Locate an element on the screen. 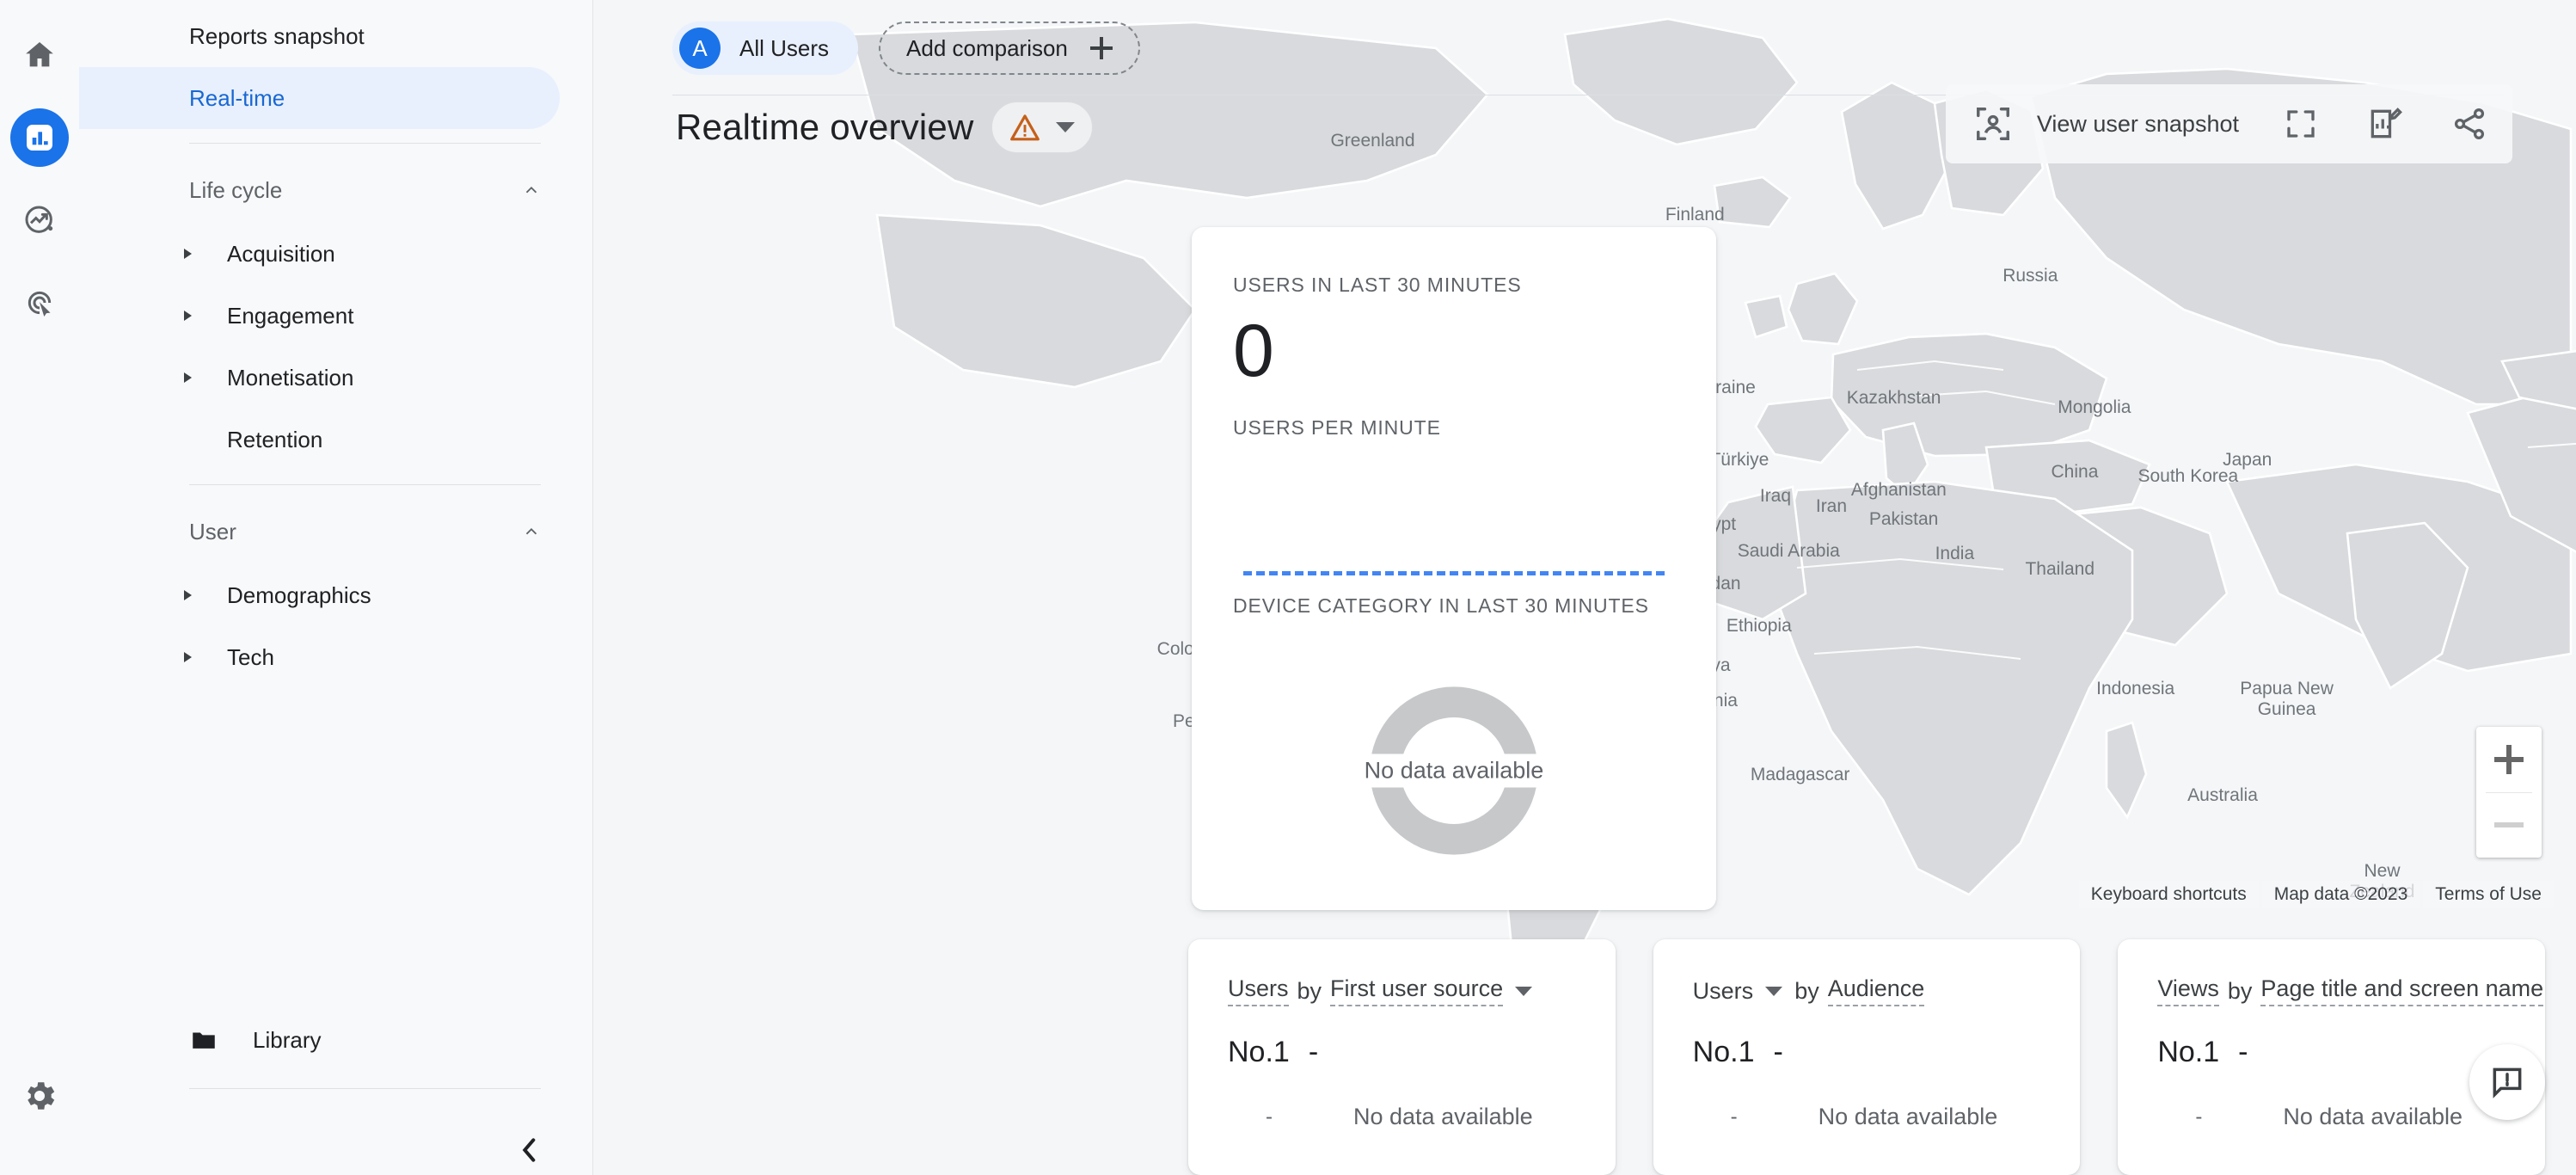 This screenshot has width=2576, height=1175. keyboard-shortcuts-link: Keyboard shortcuts is located at coordinates (2169, 894).